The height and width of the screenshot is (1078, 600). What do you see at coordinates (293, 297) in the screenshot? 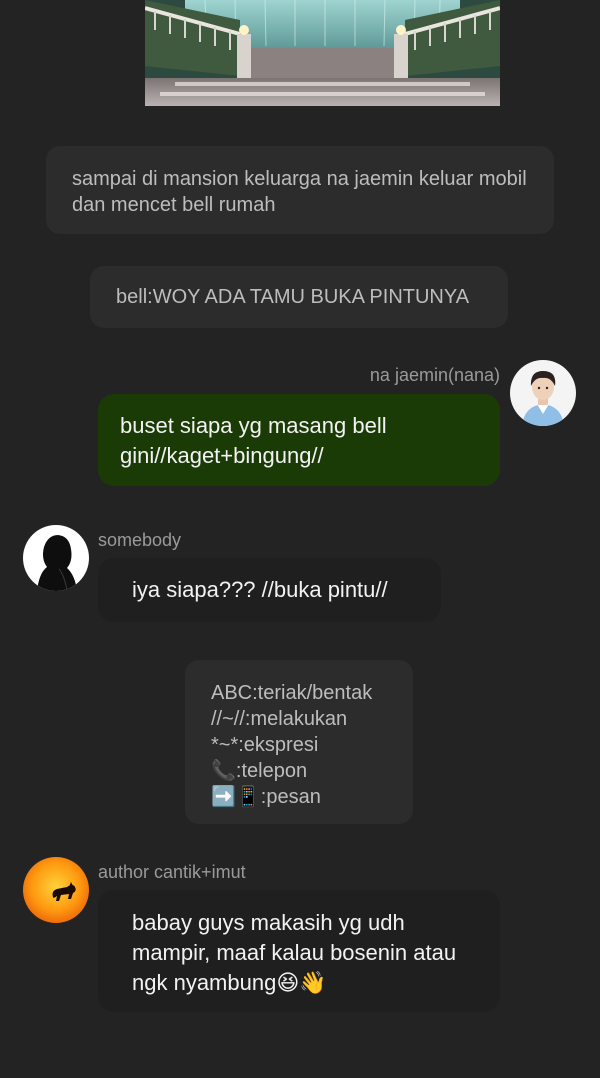
I see `narration-bell-text: bell:WOY ADA TAMU BUKA PINTUNYA` at bounding box center [293, 297].